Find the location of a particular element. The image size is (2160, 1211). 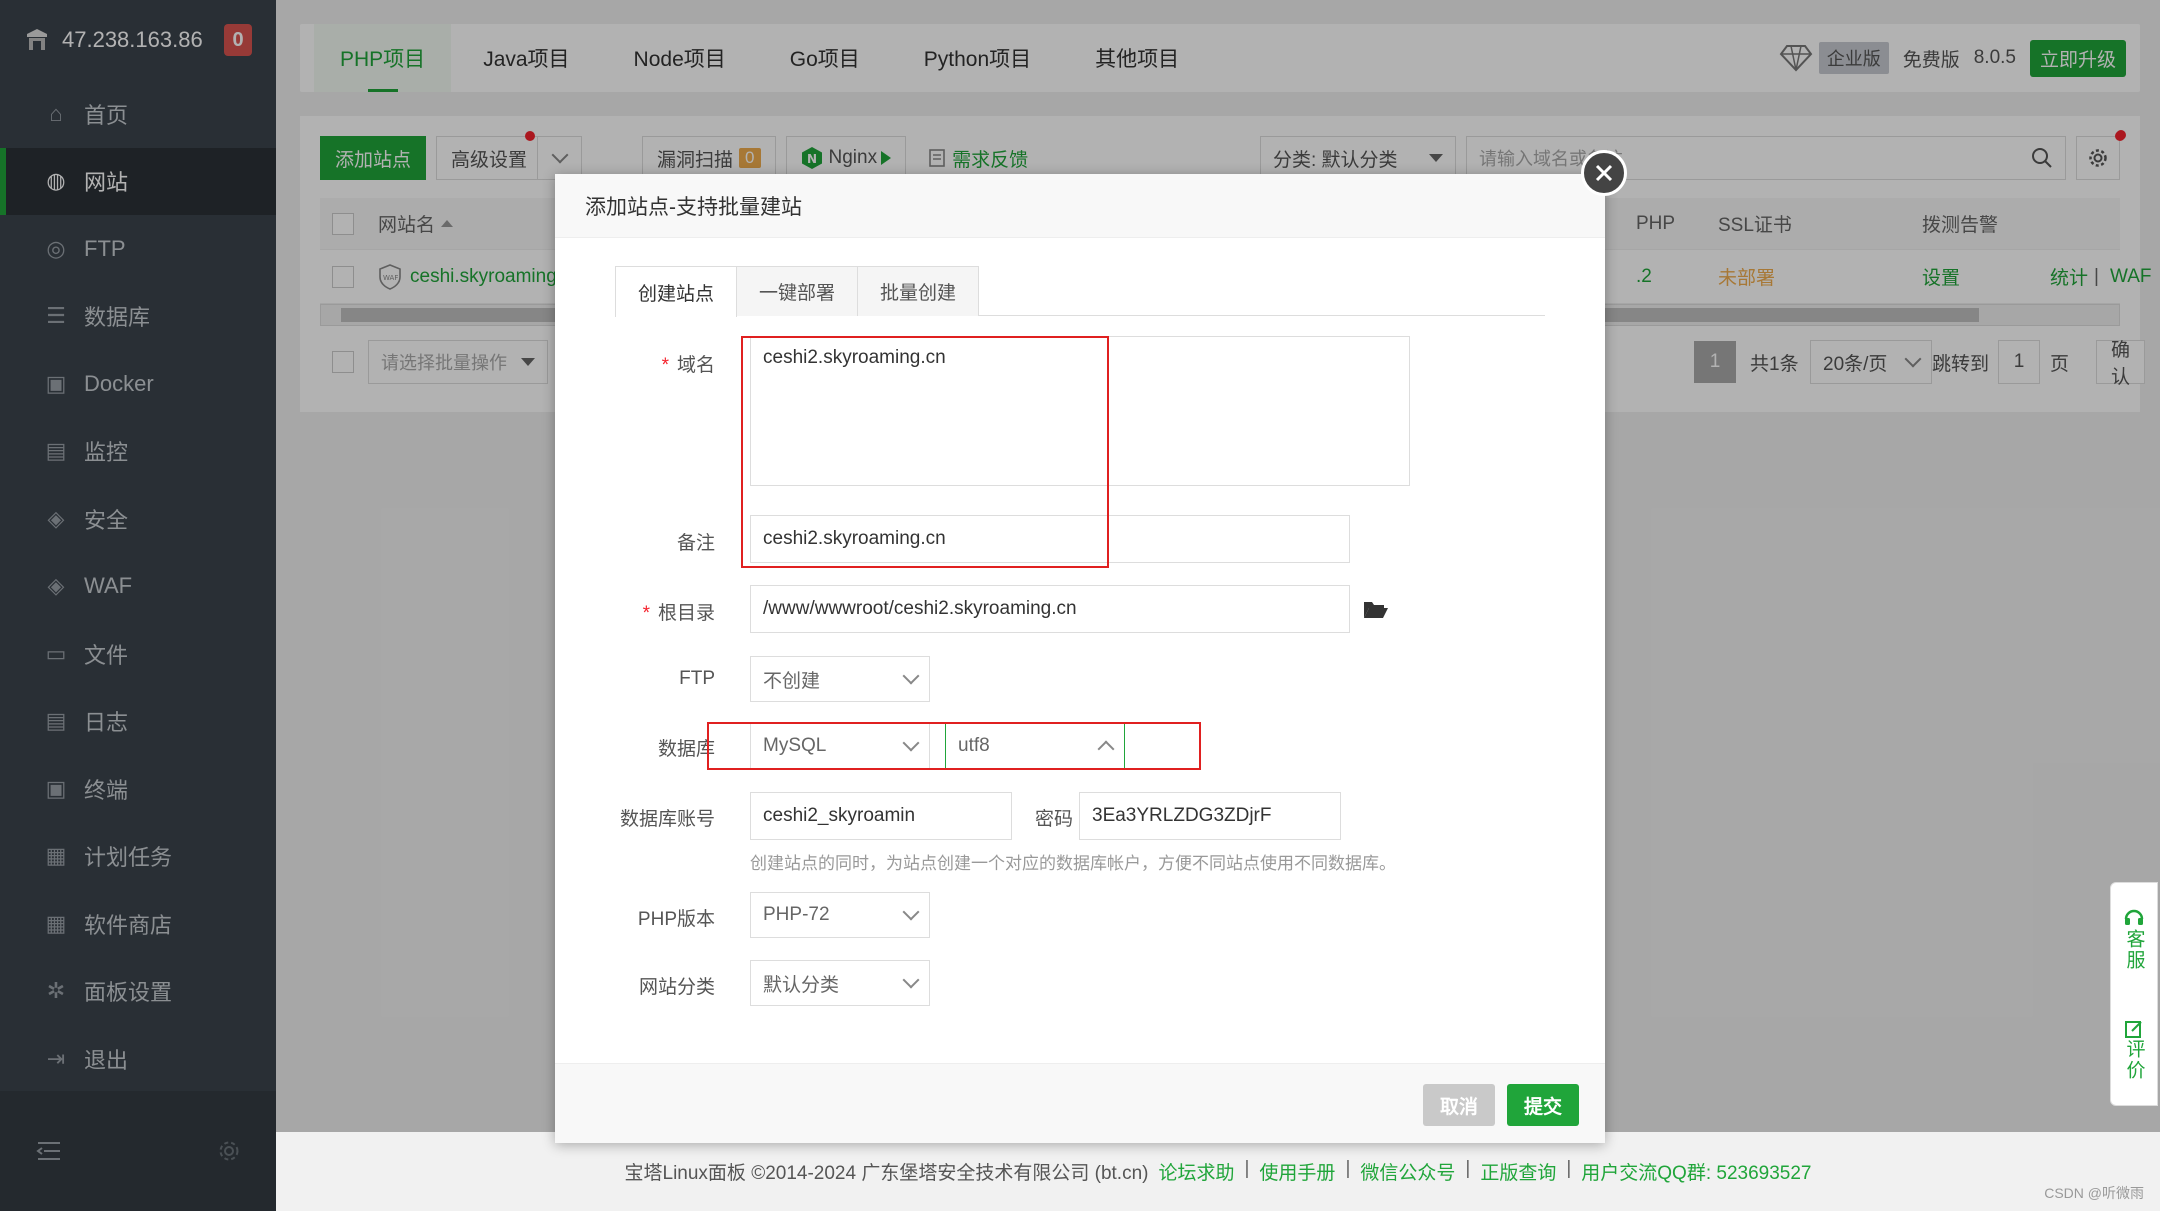

highlight-database is located at coordinates (954, 746).